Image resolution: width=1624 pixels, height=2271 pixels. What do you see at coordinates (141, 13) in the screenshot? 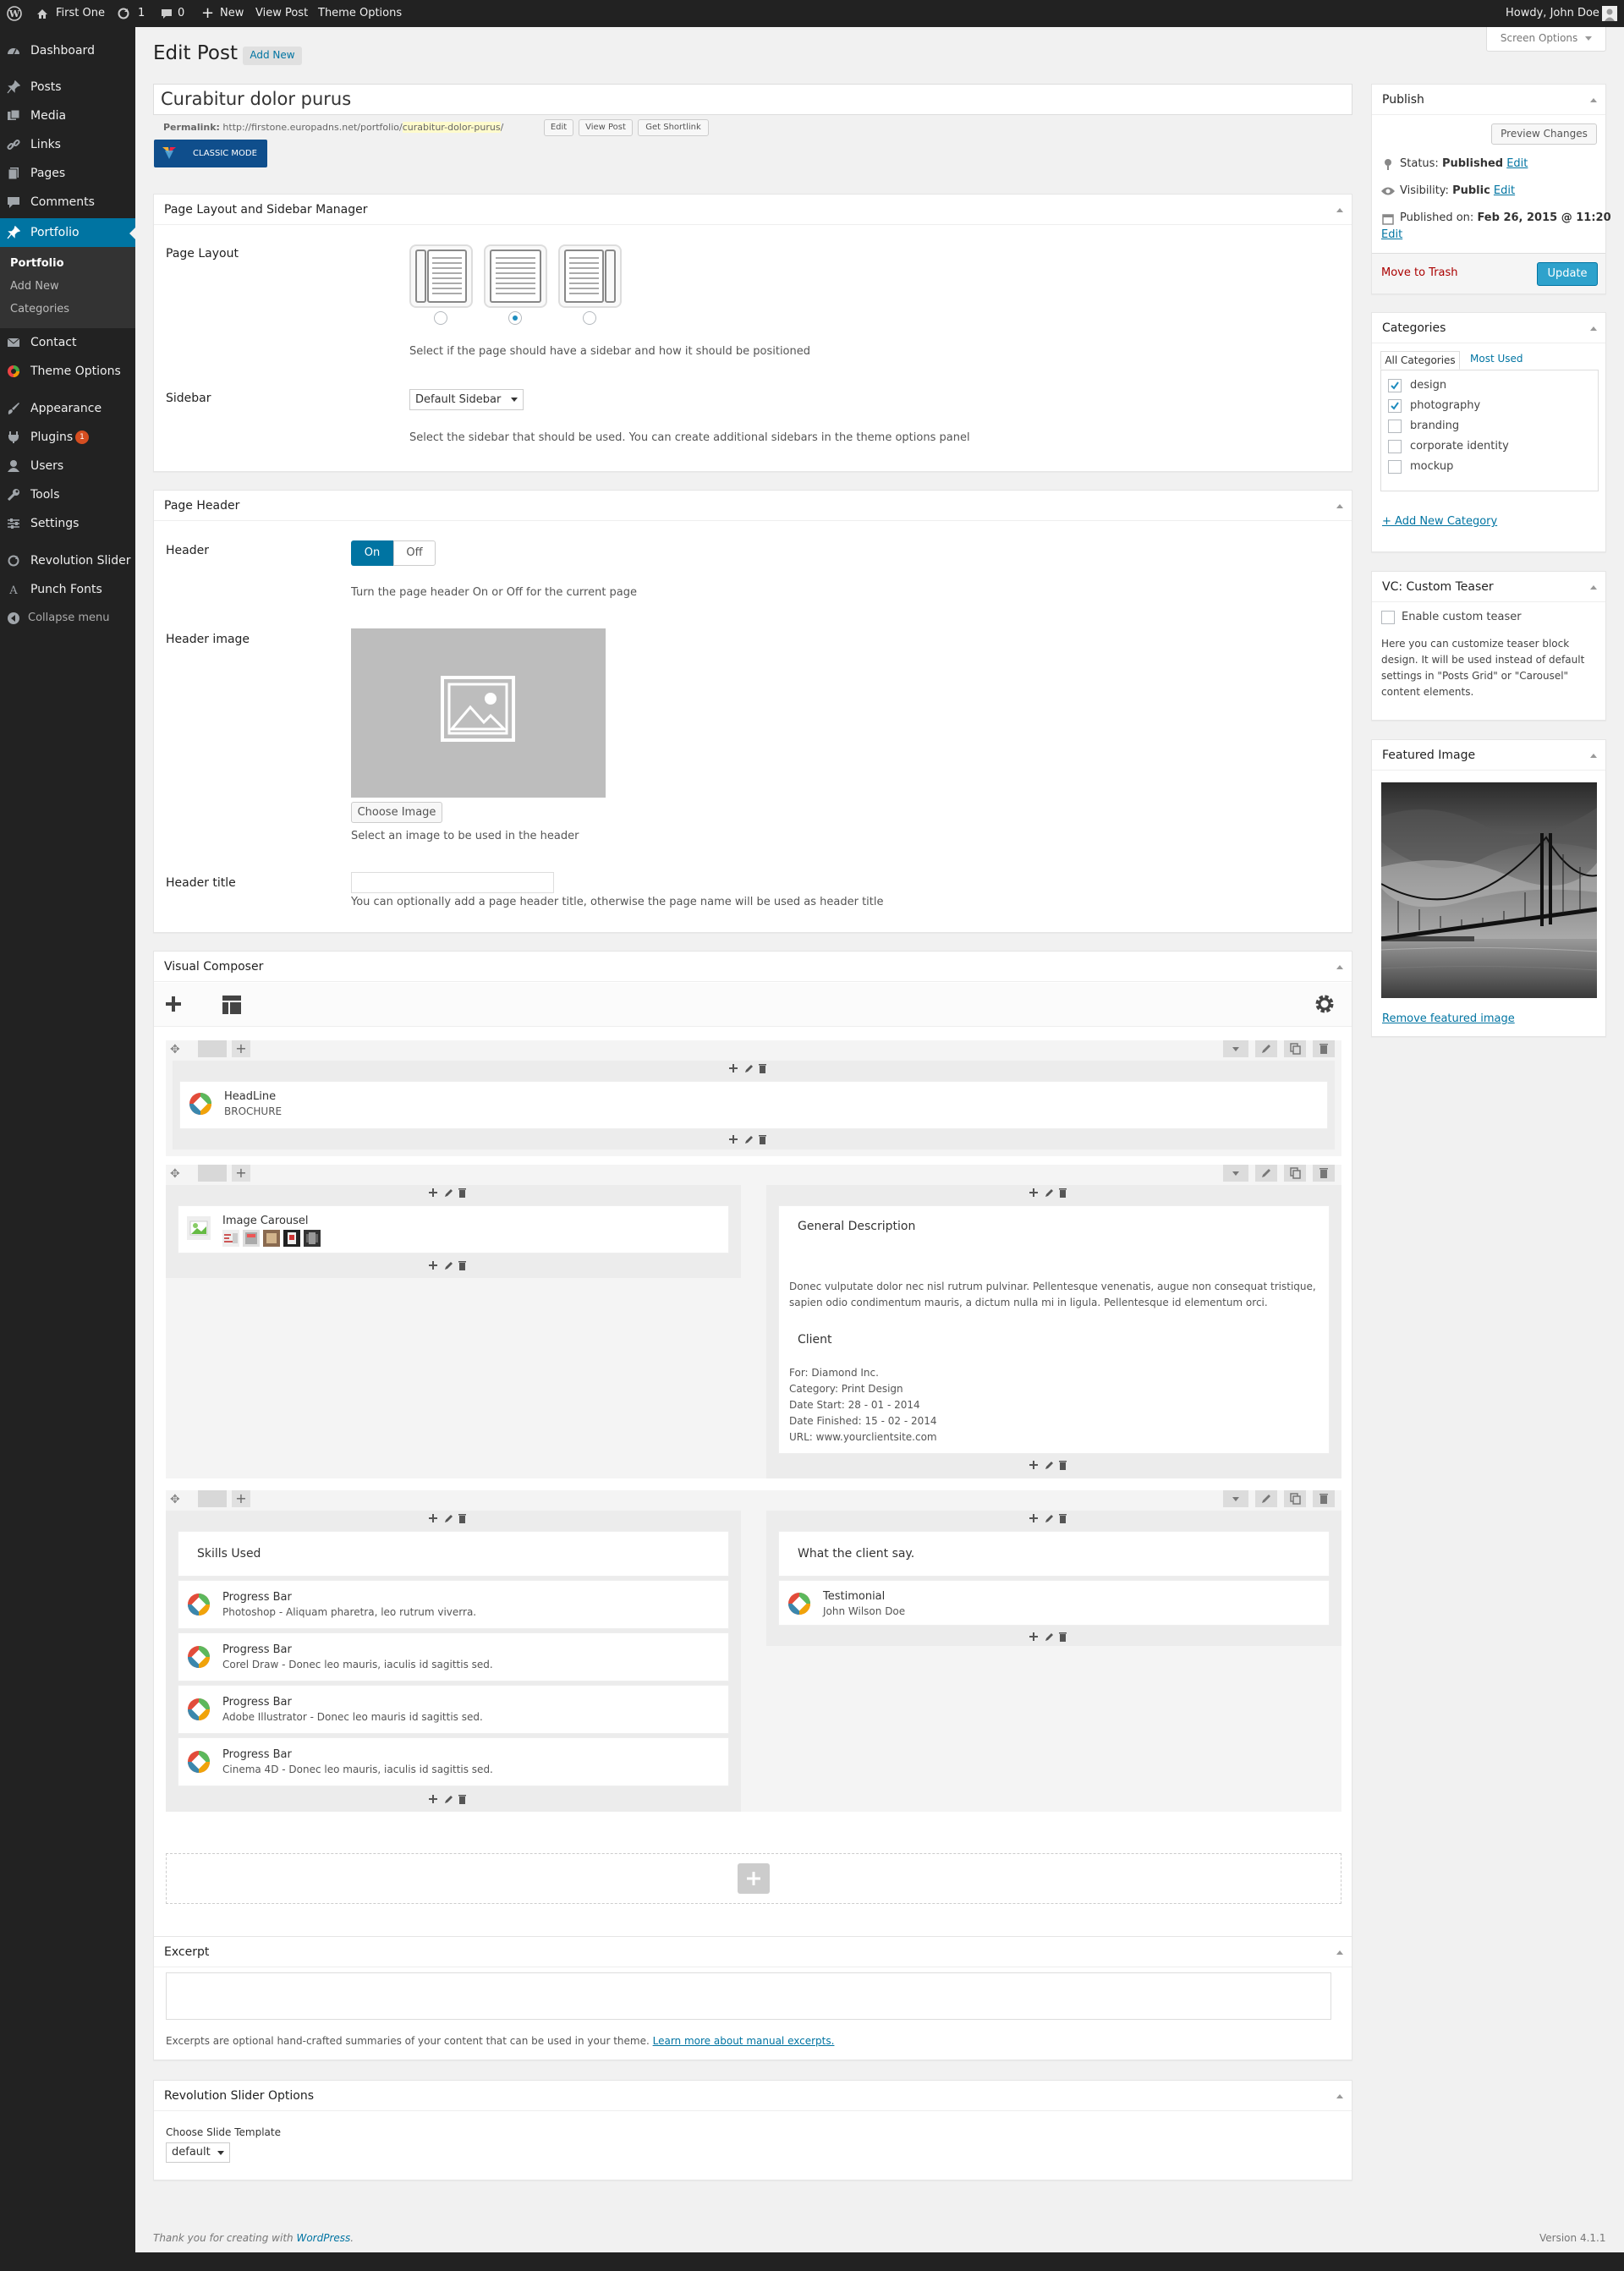
I see `updates-count: 1` at bounding box center [141, 13].